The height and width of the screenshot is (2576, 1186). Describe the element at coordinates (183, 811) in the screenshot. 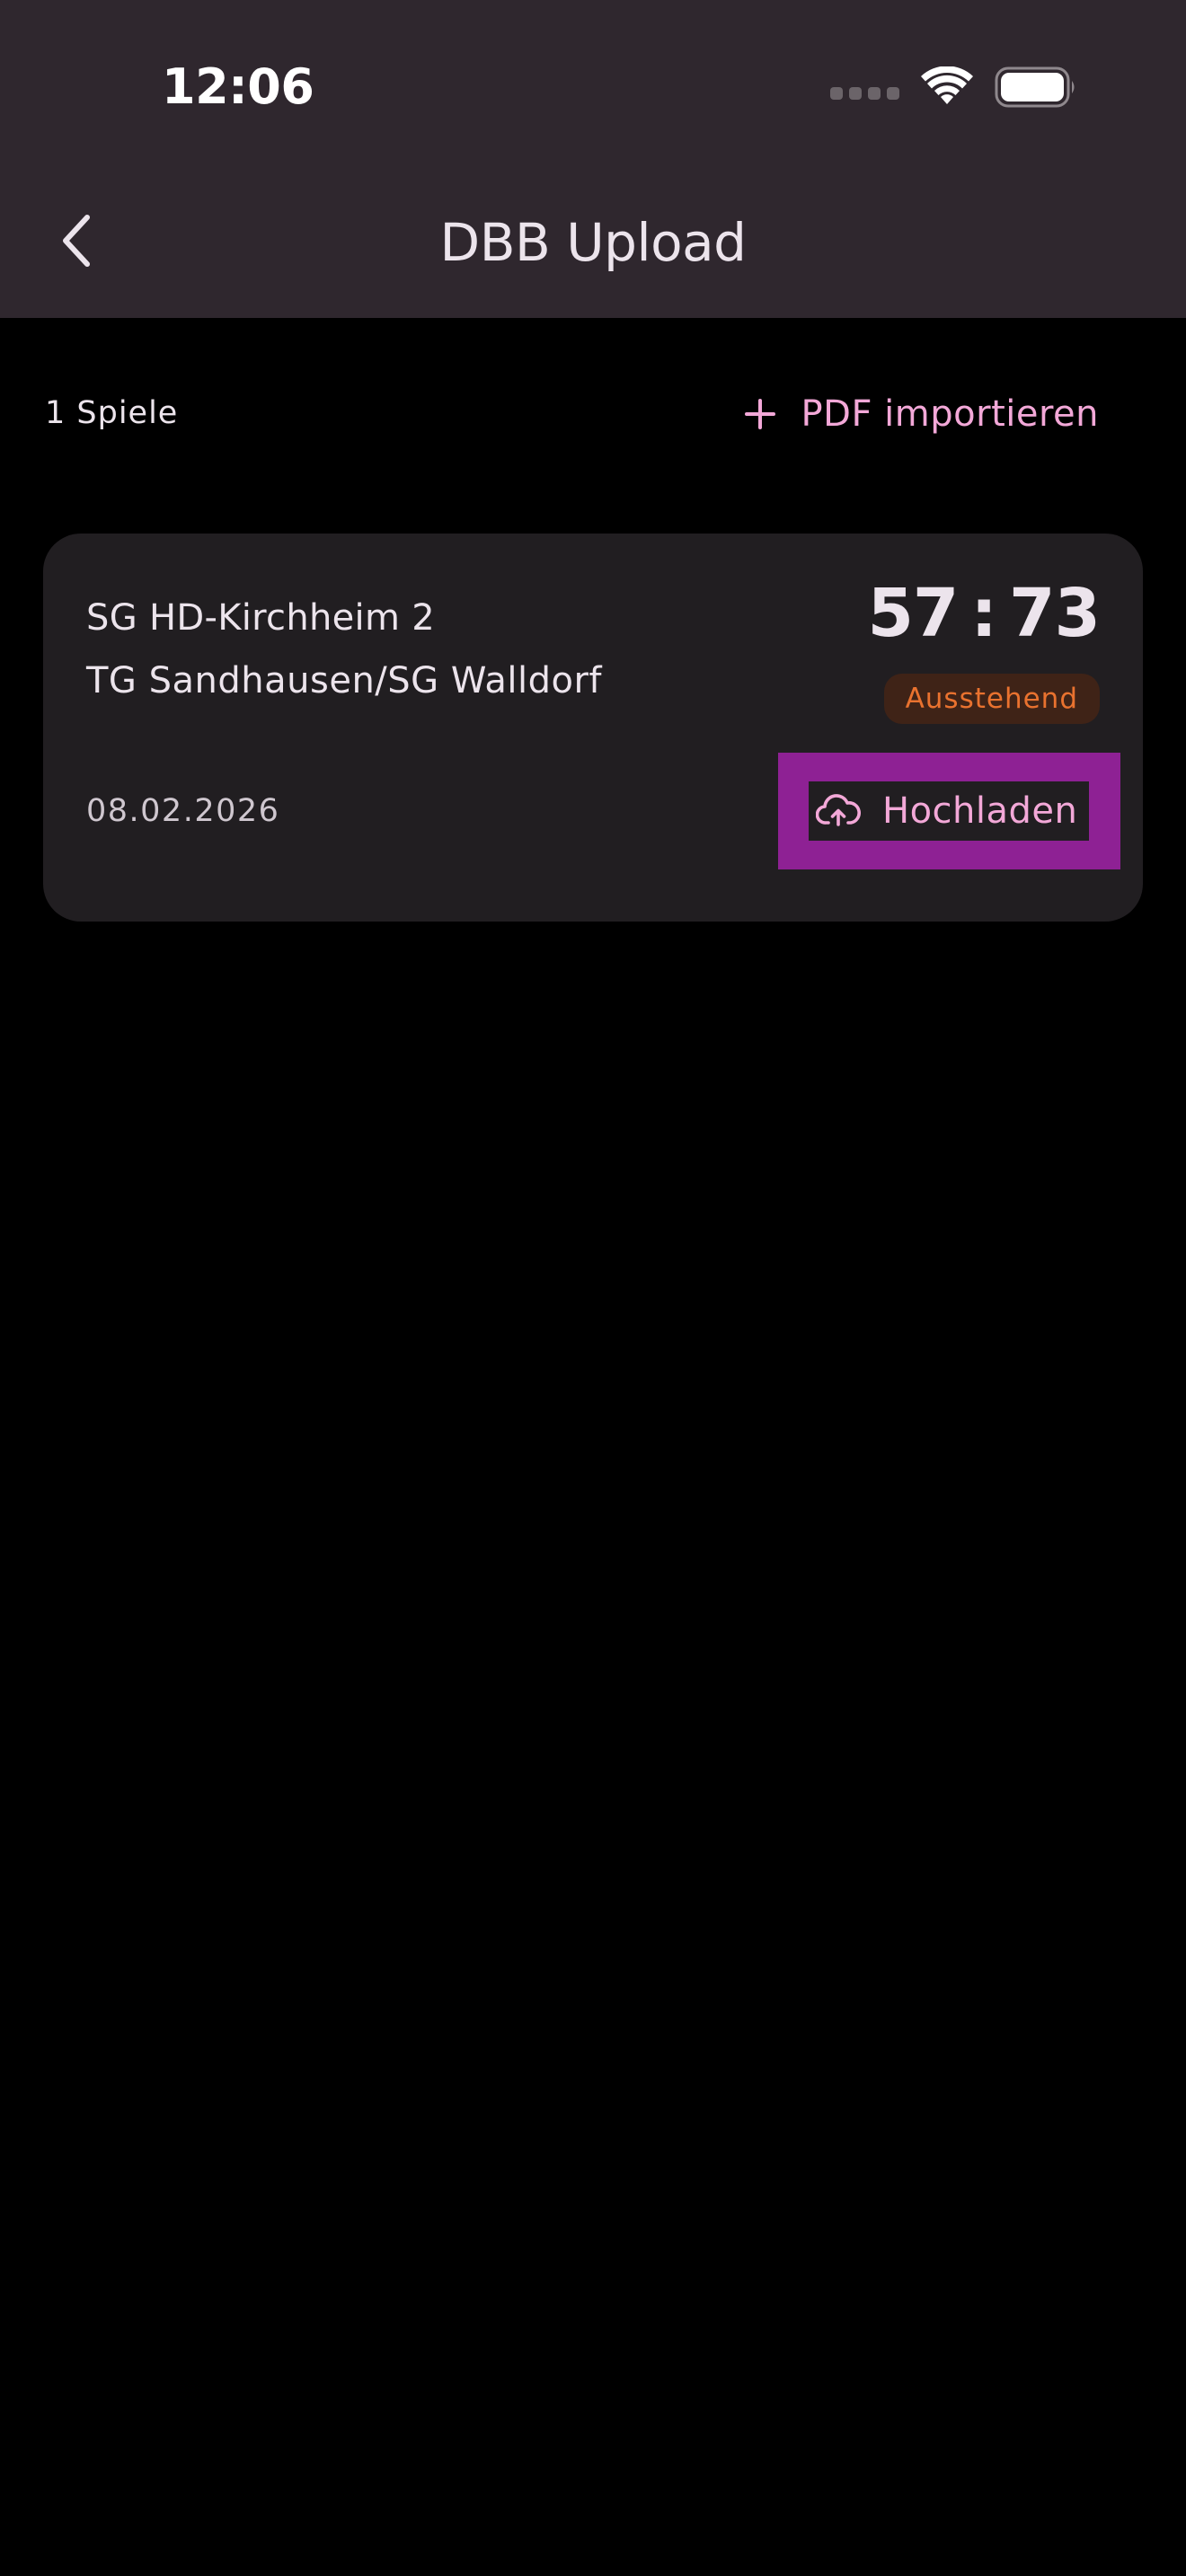

I see `game-date: 08.02.2026` at that location.